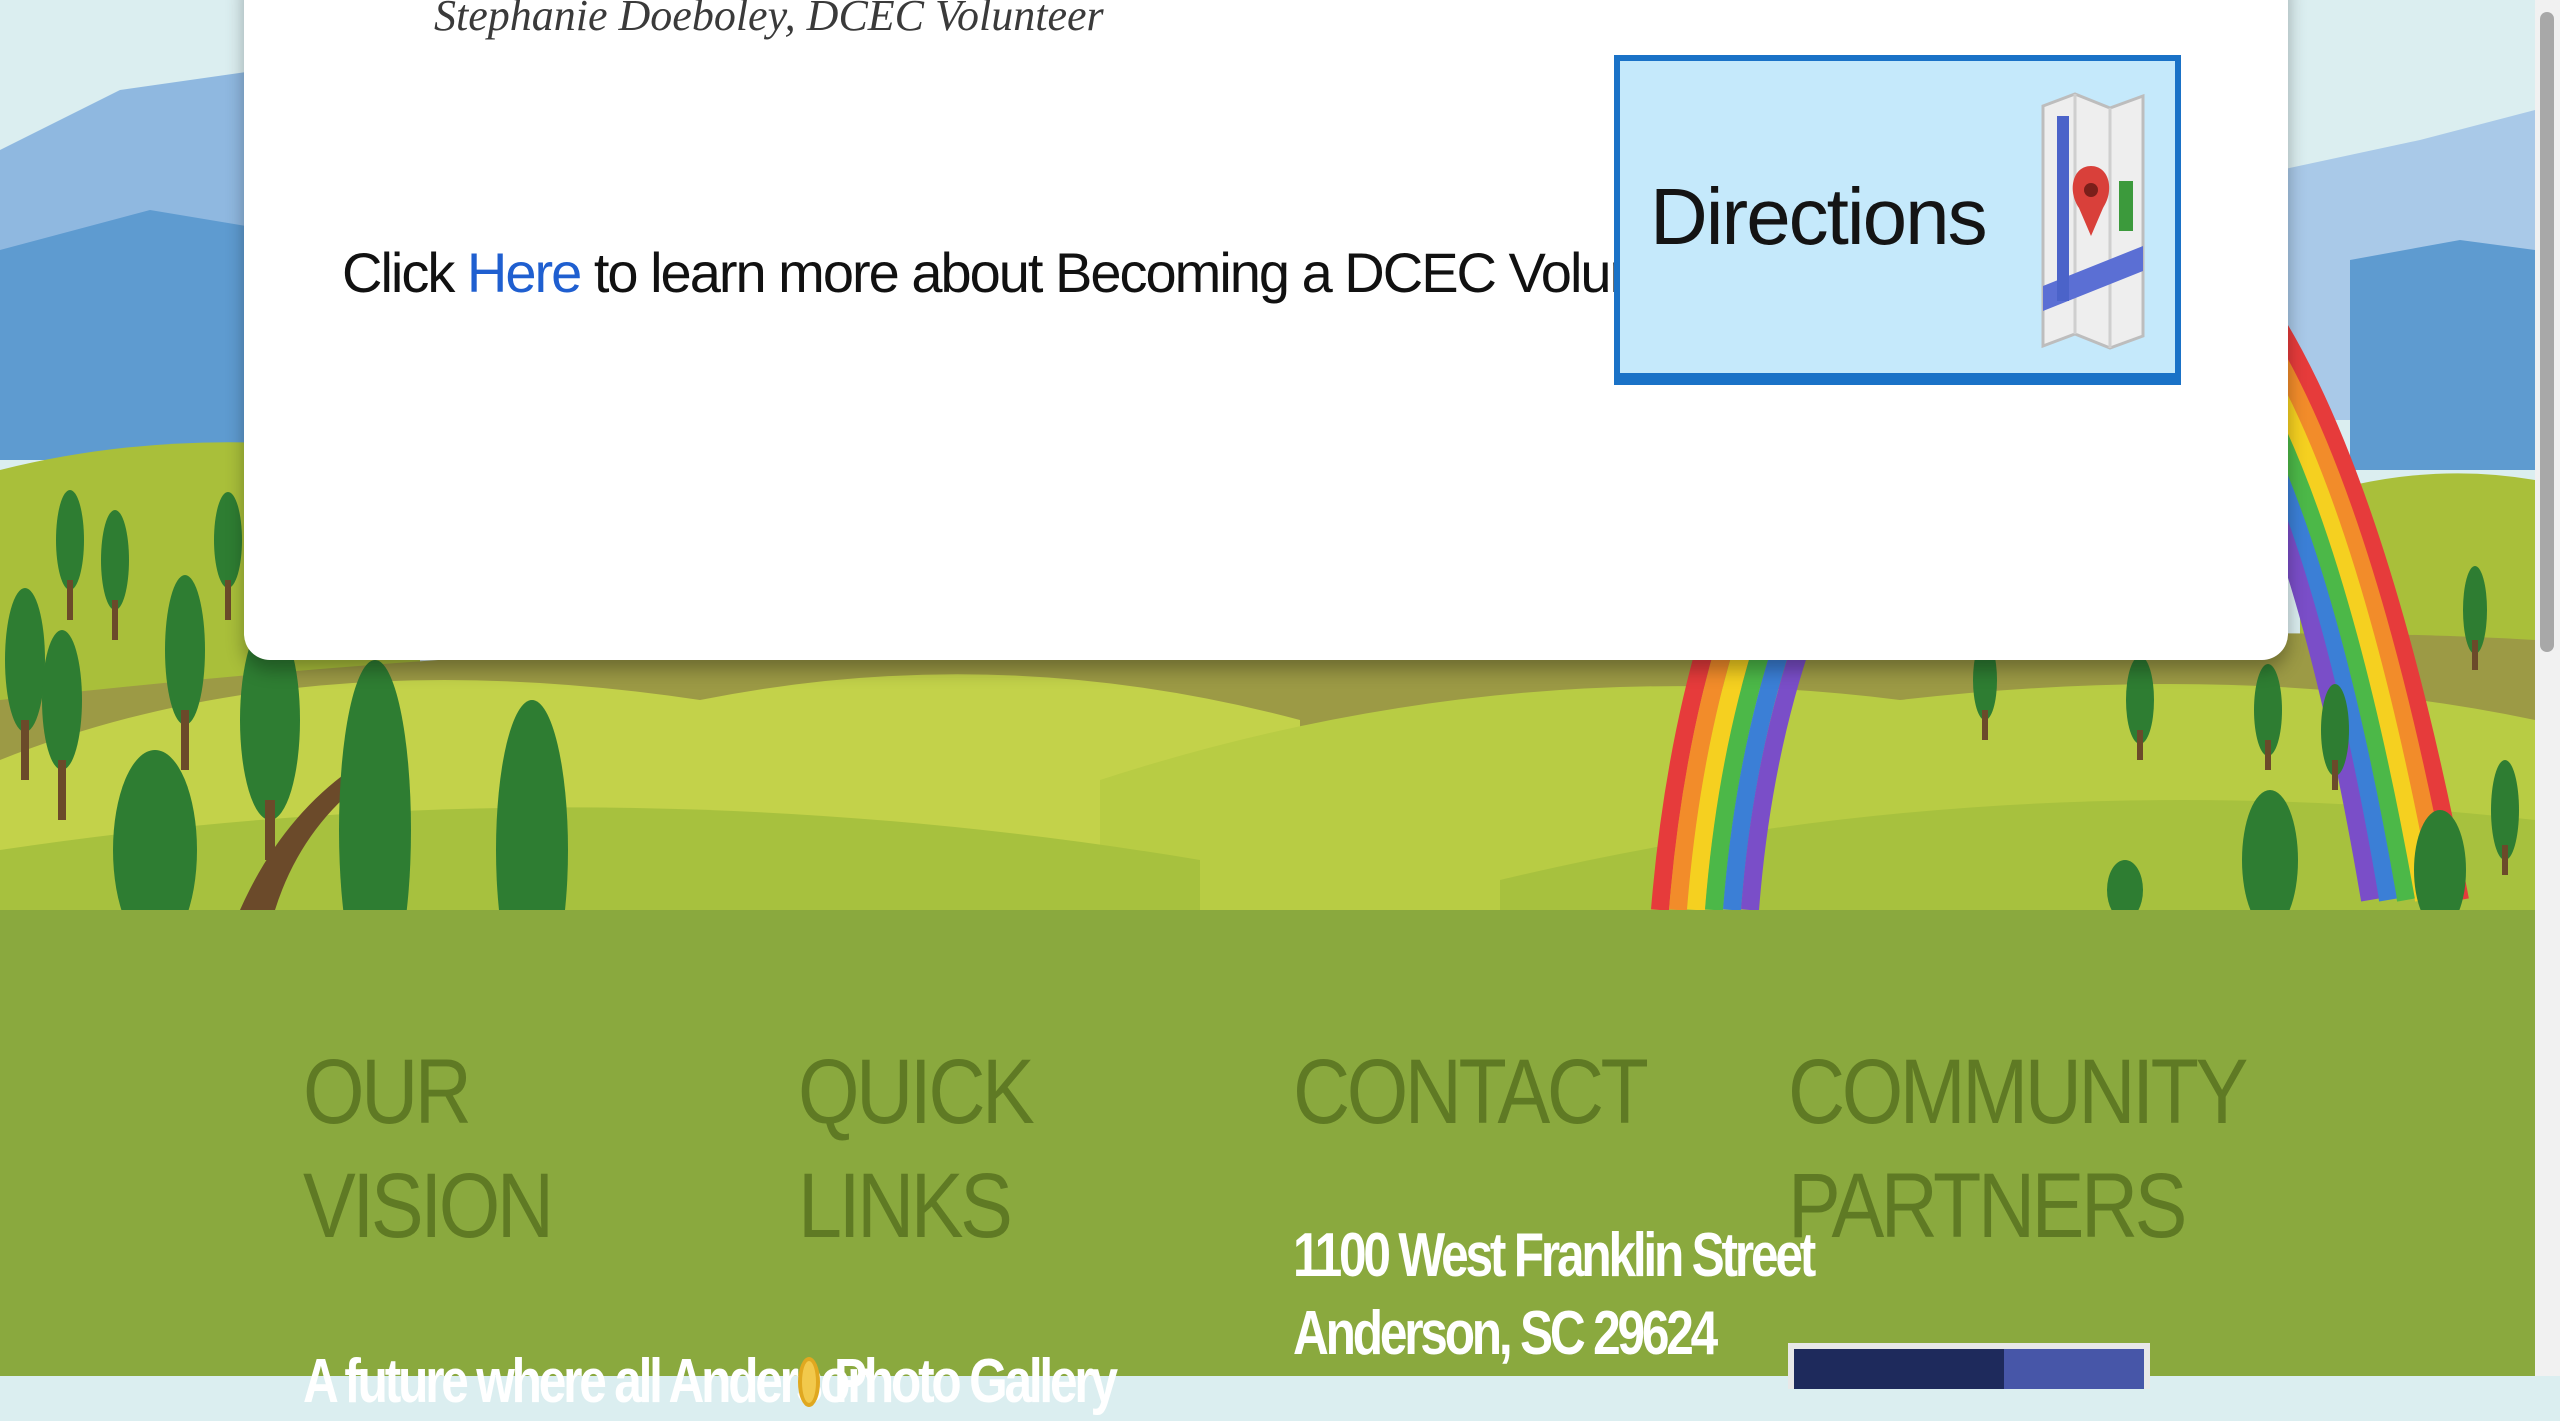 This screenshot has width=2560, height=1421. Describe the element at coordinates (1471, 1092) in the screenshot. I see `contact-heading: CONTACT` at that location.